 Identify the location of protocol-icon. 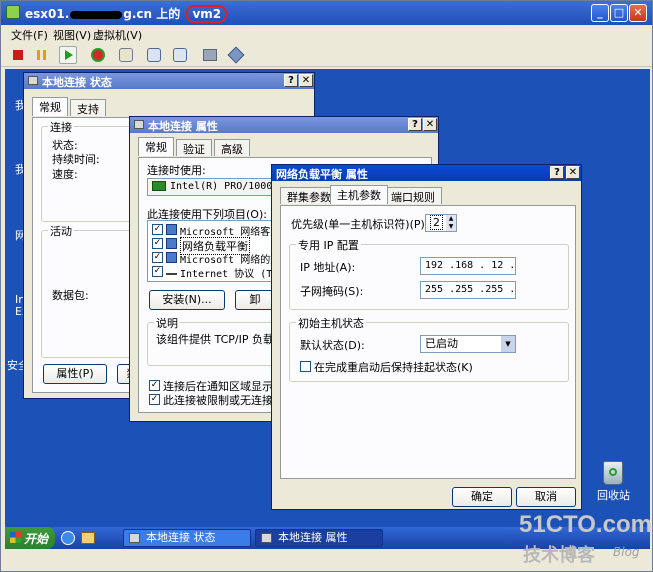
(171, 271).